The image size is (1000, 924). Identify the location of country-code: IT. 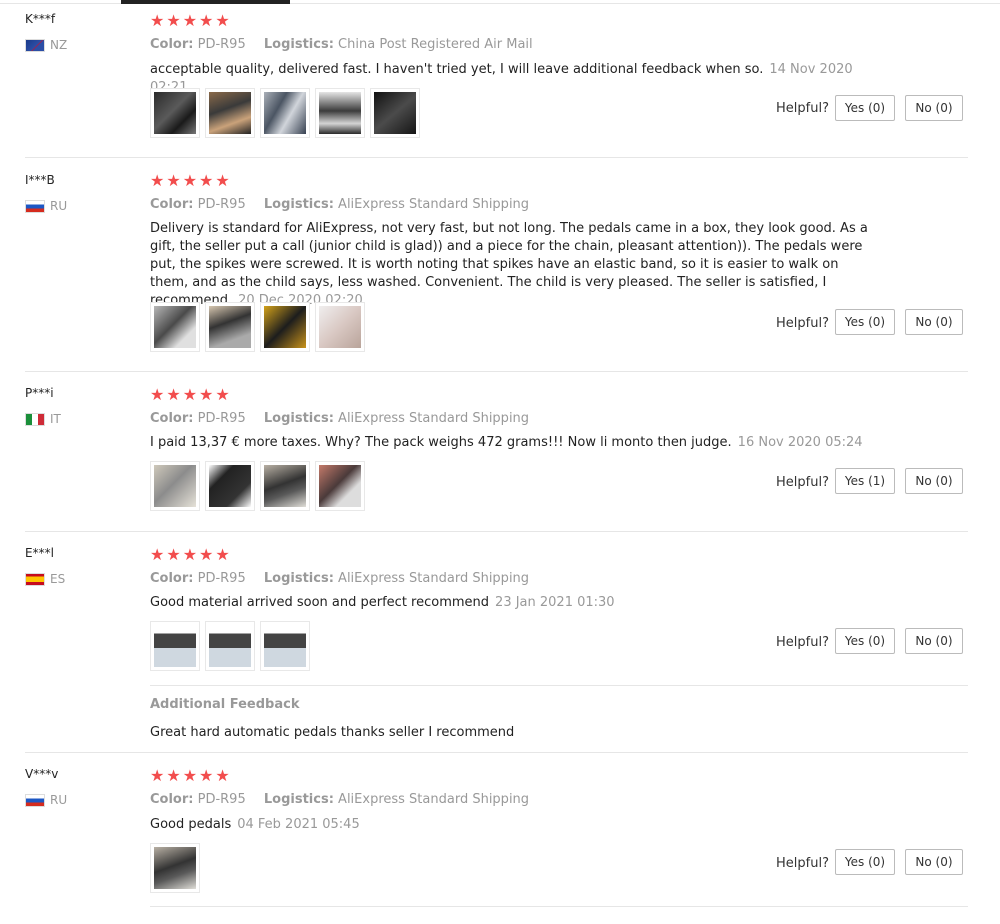
(55, 419).